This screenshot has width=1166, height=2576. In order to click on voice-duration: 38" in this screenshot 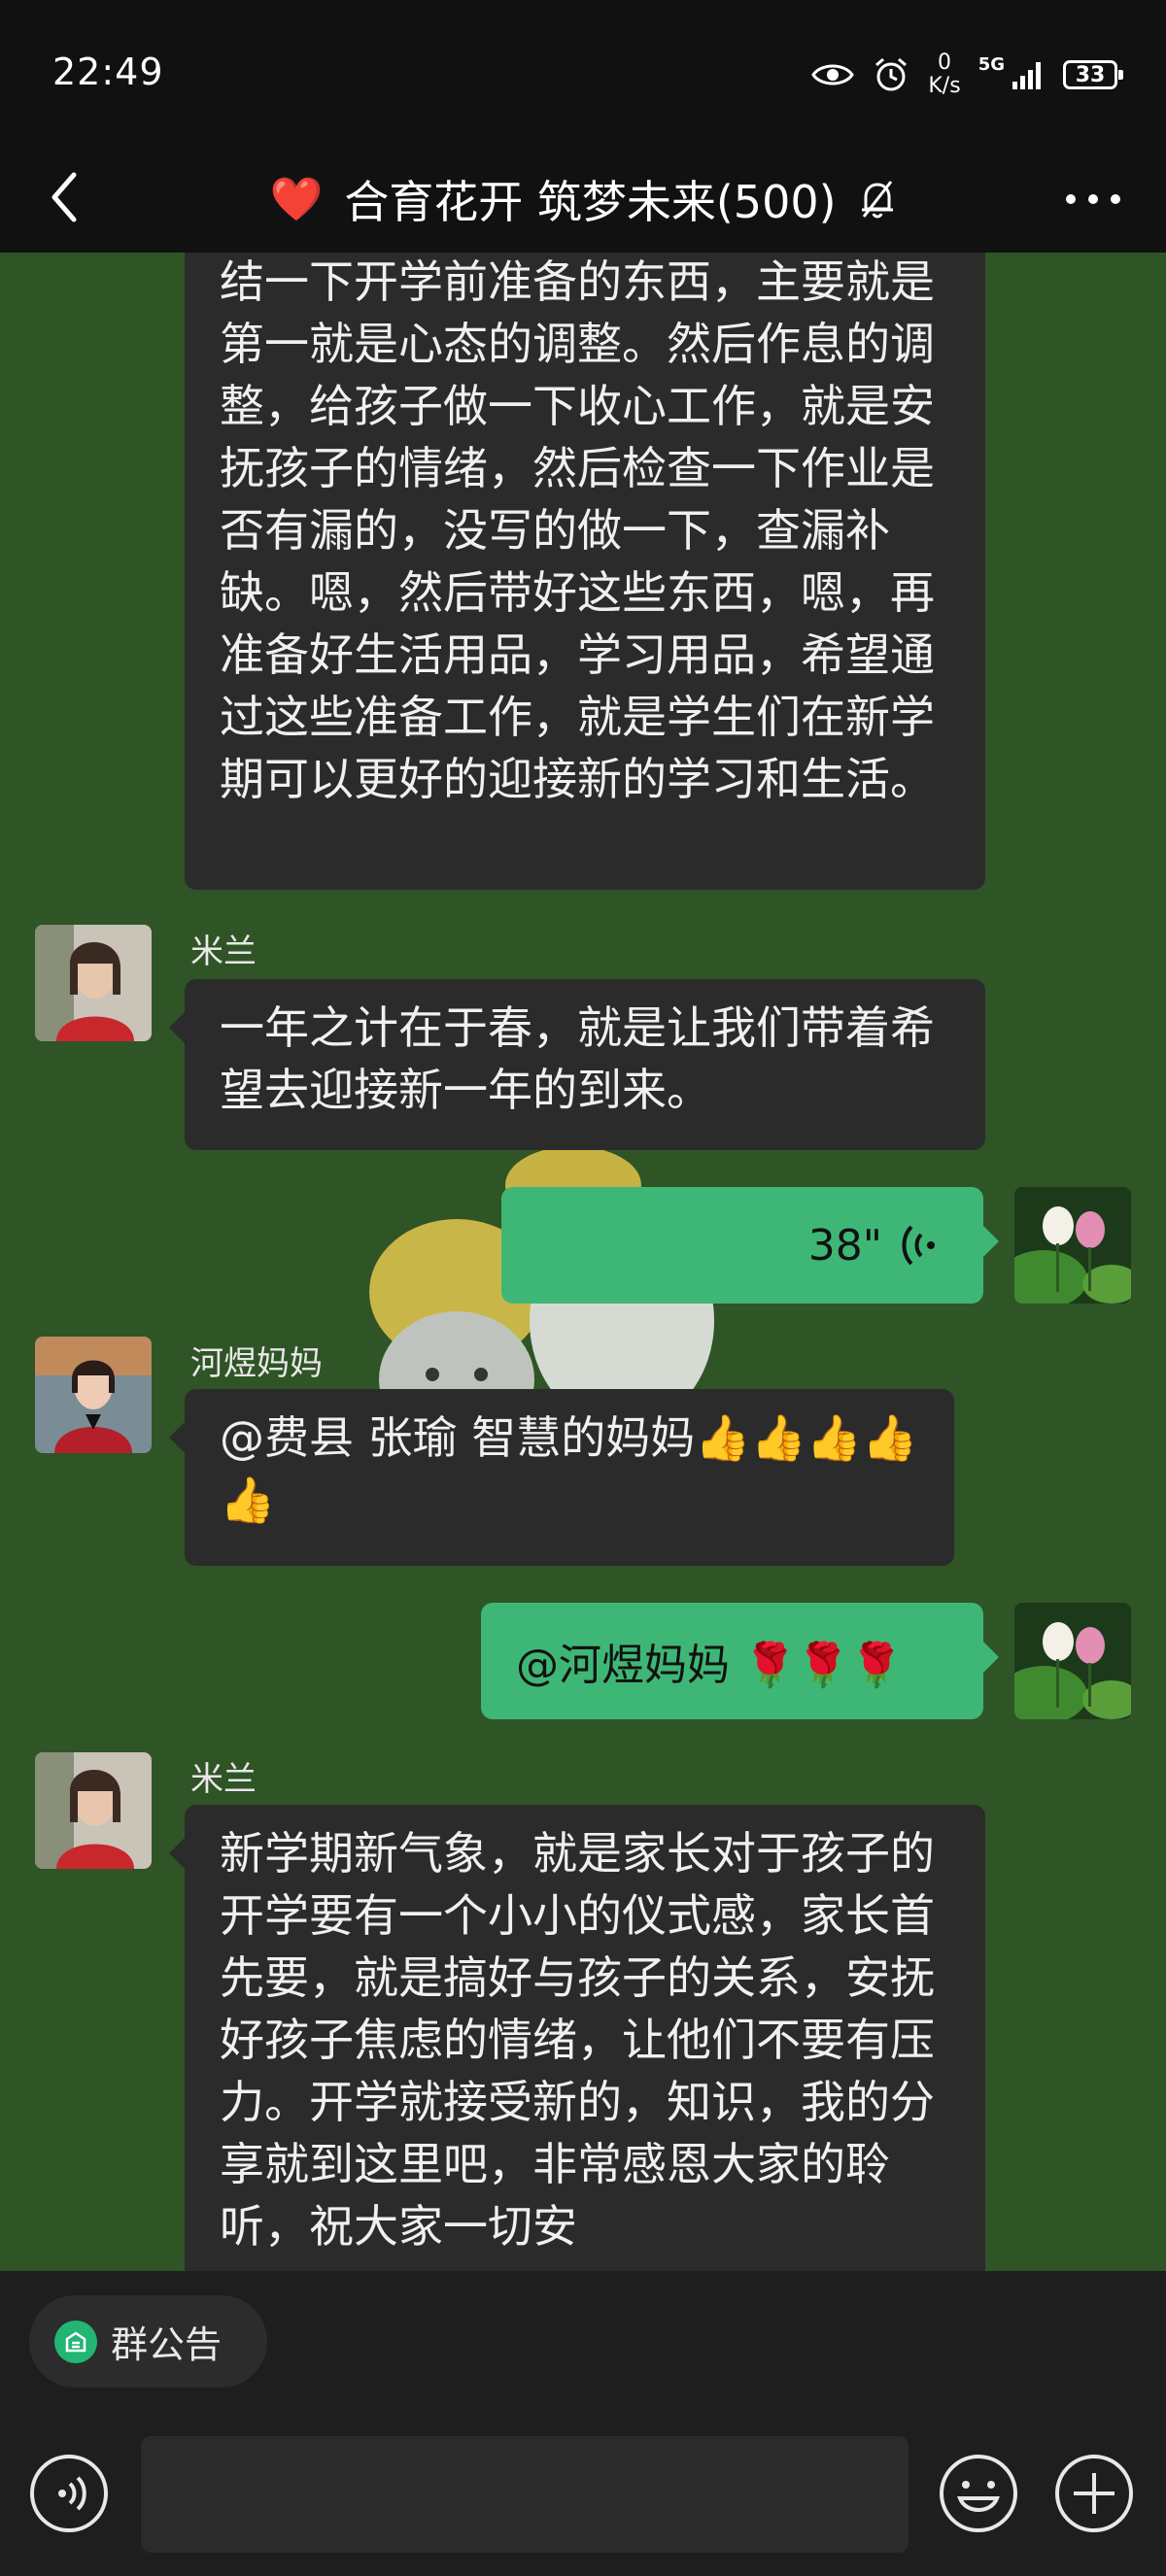, I will do `click(844, 1245)`.